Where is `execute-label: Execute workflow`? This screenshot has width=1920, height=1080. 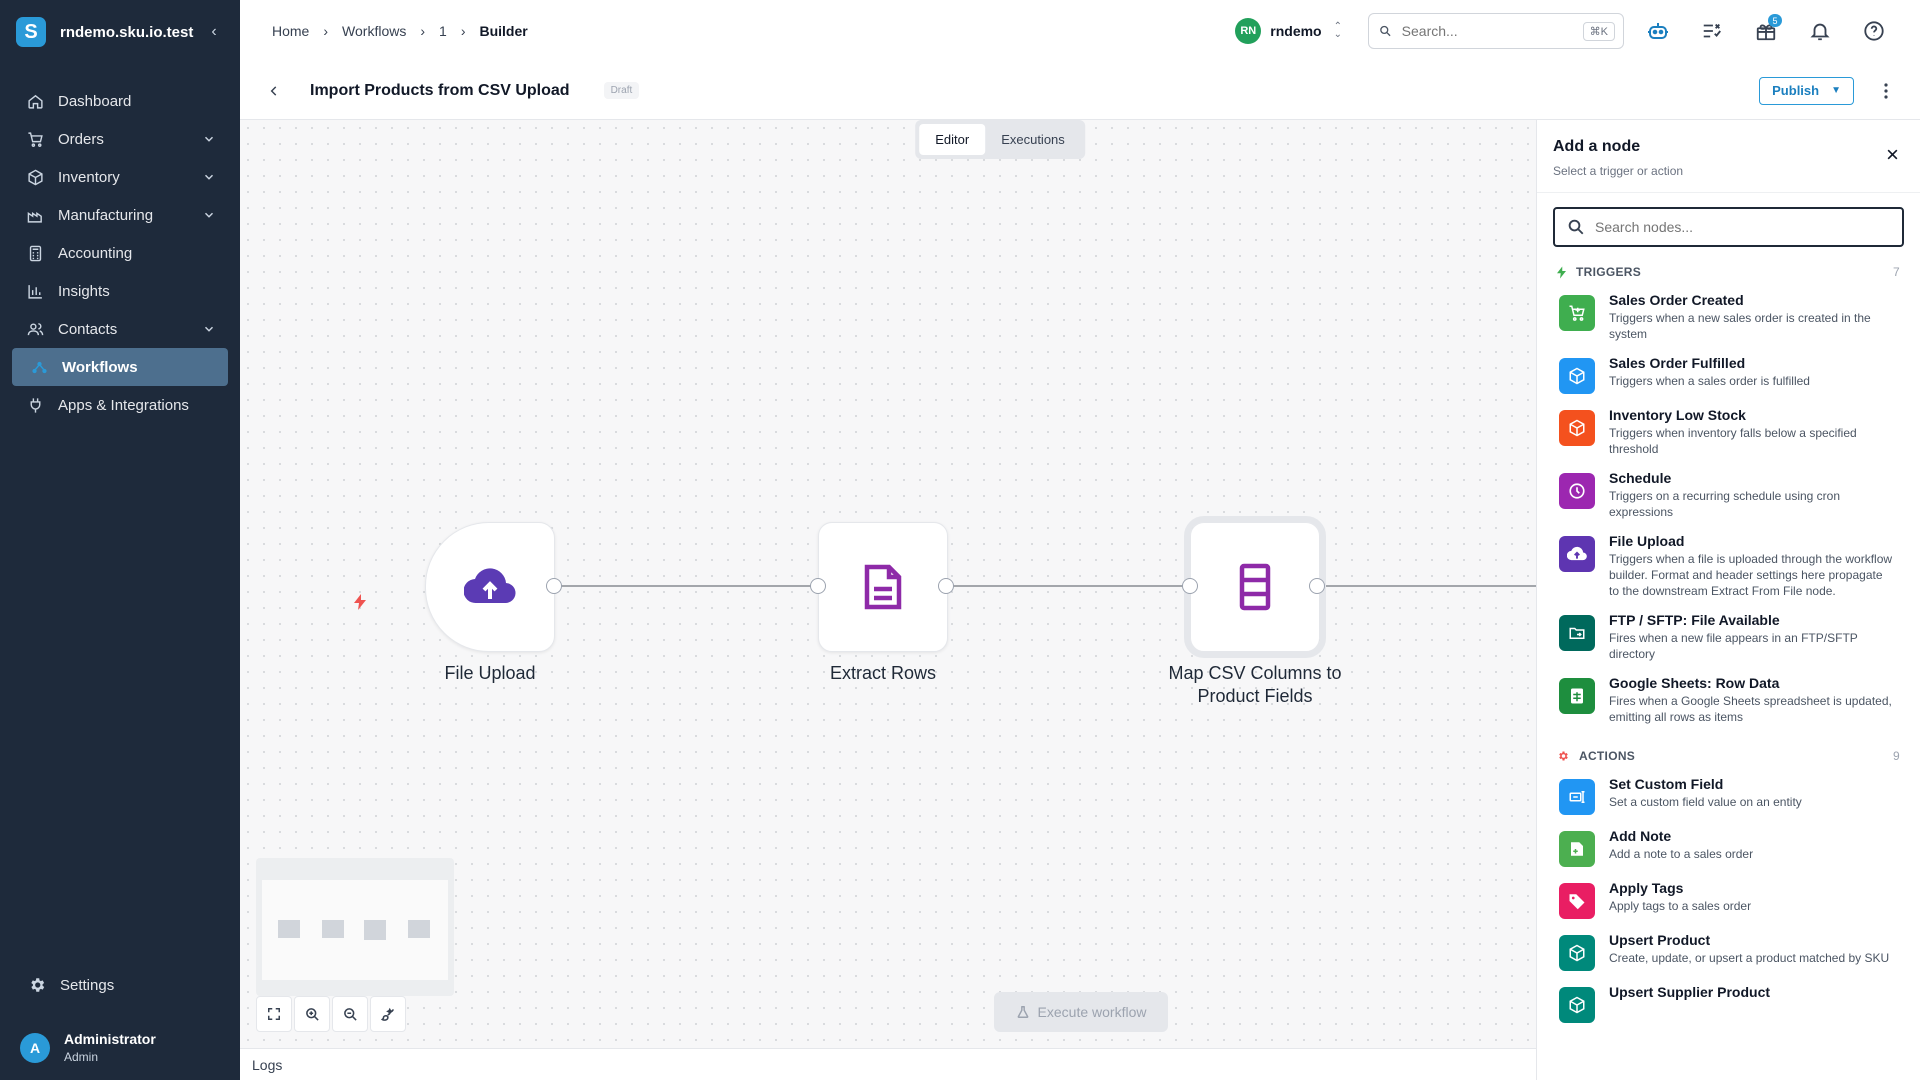
execute-label: Execute workflow is located at coordinates (1092, 1012).